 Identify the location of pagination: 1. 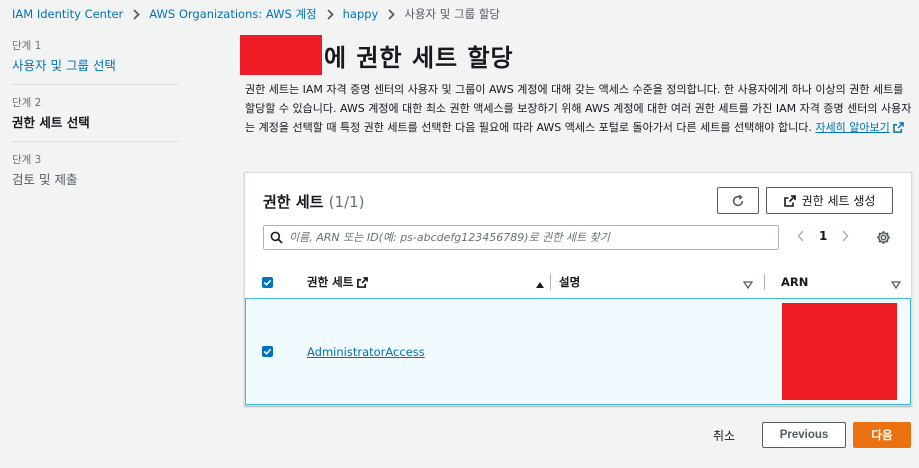
(823, 236).